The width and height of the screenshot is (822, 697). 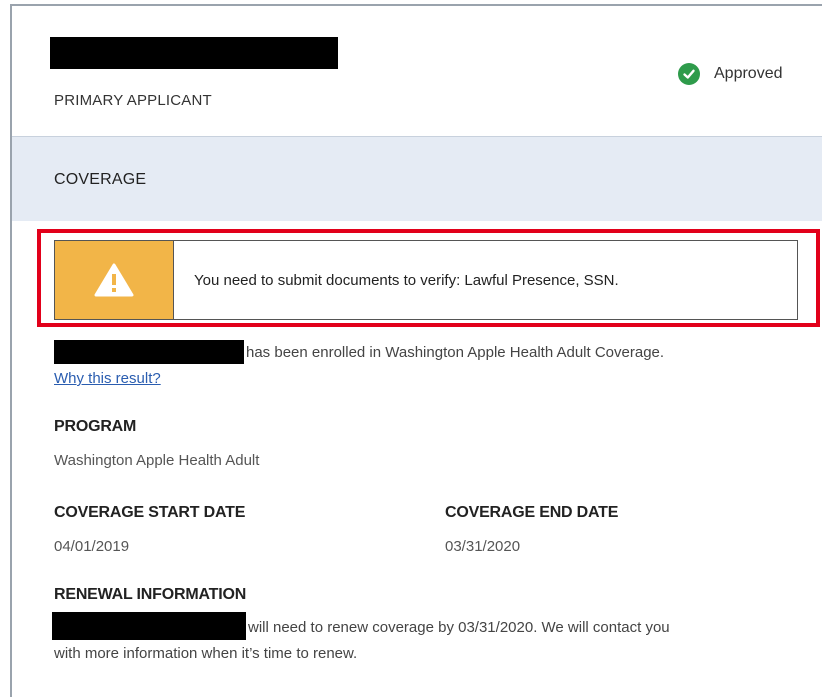 What do you see at coordinates (150, 512) in the screenshot?
I see `coverage-start-label: COVERAGE START DATE` at bounding box center [150, 512].